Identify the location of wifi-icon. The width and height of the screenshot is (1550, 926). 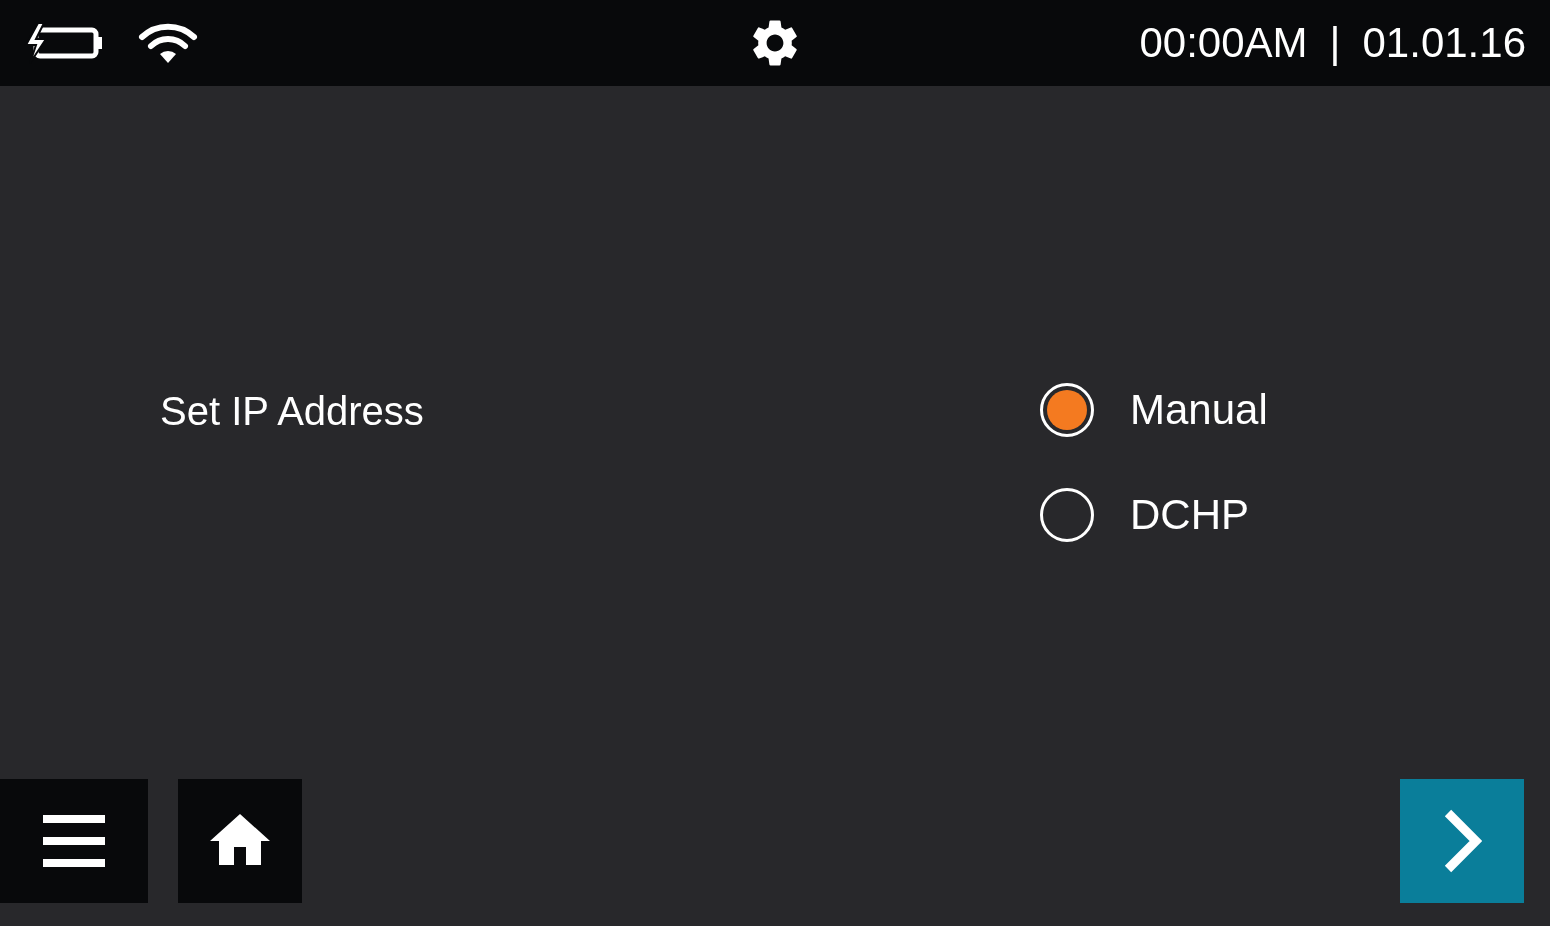
(168, 43).